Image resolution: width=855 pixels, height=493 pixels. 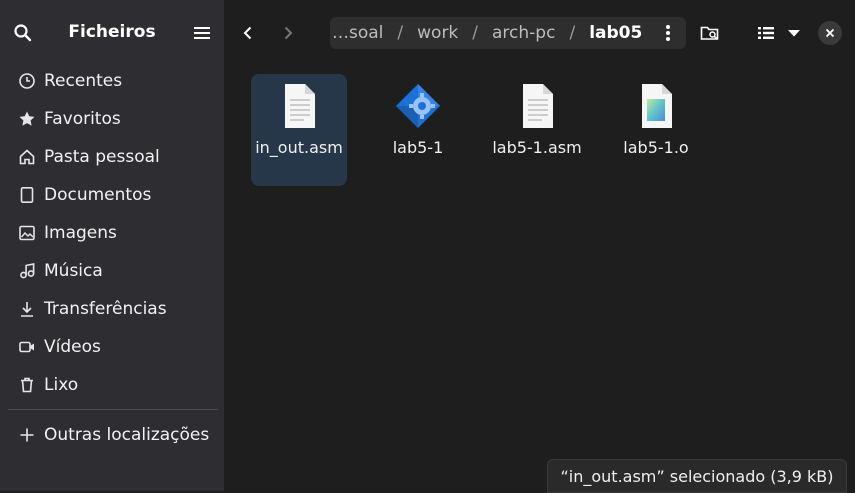 What do you see at coordinates (127, 435) in the screenshot?
I see `sidebar-item-label: Outras localizações` at bounding box center [127, 435].